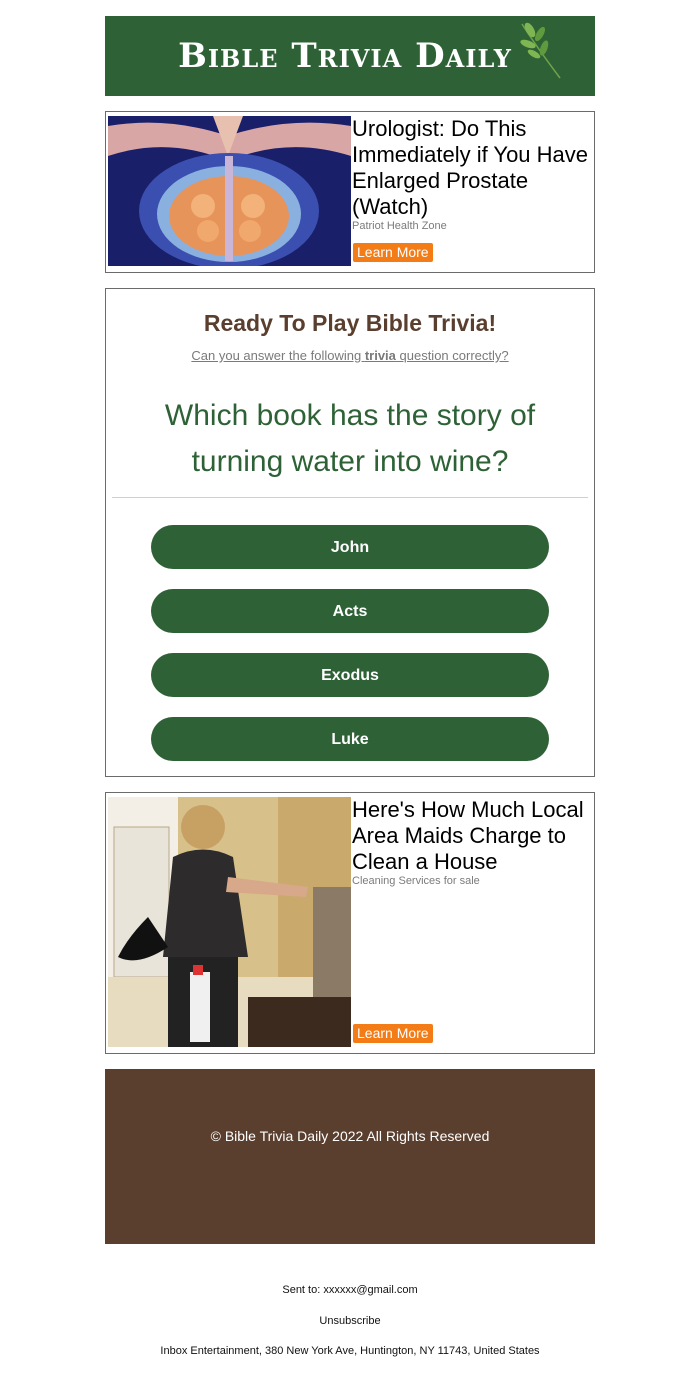 The height and width of the screenshot is (1398, 700). Describe the element at coordinates (350, 675) in the screenshot. I see `answer-button-exodus: Exodus` at that location.